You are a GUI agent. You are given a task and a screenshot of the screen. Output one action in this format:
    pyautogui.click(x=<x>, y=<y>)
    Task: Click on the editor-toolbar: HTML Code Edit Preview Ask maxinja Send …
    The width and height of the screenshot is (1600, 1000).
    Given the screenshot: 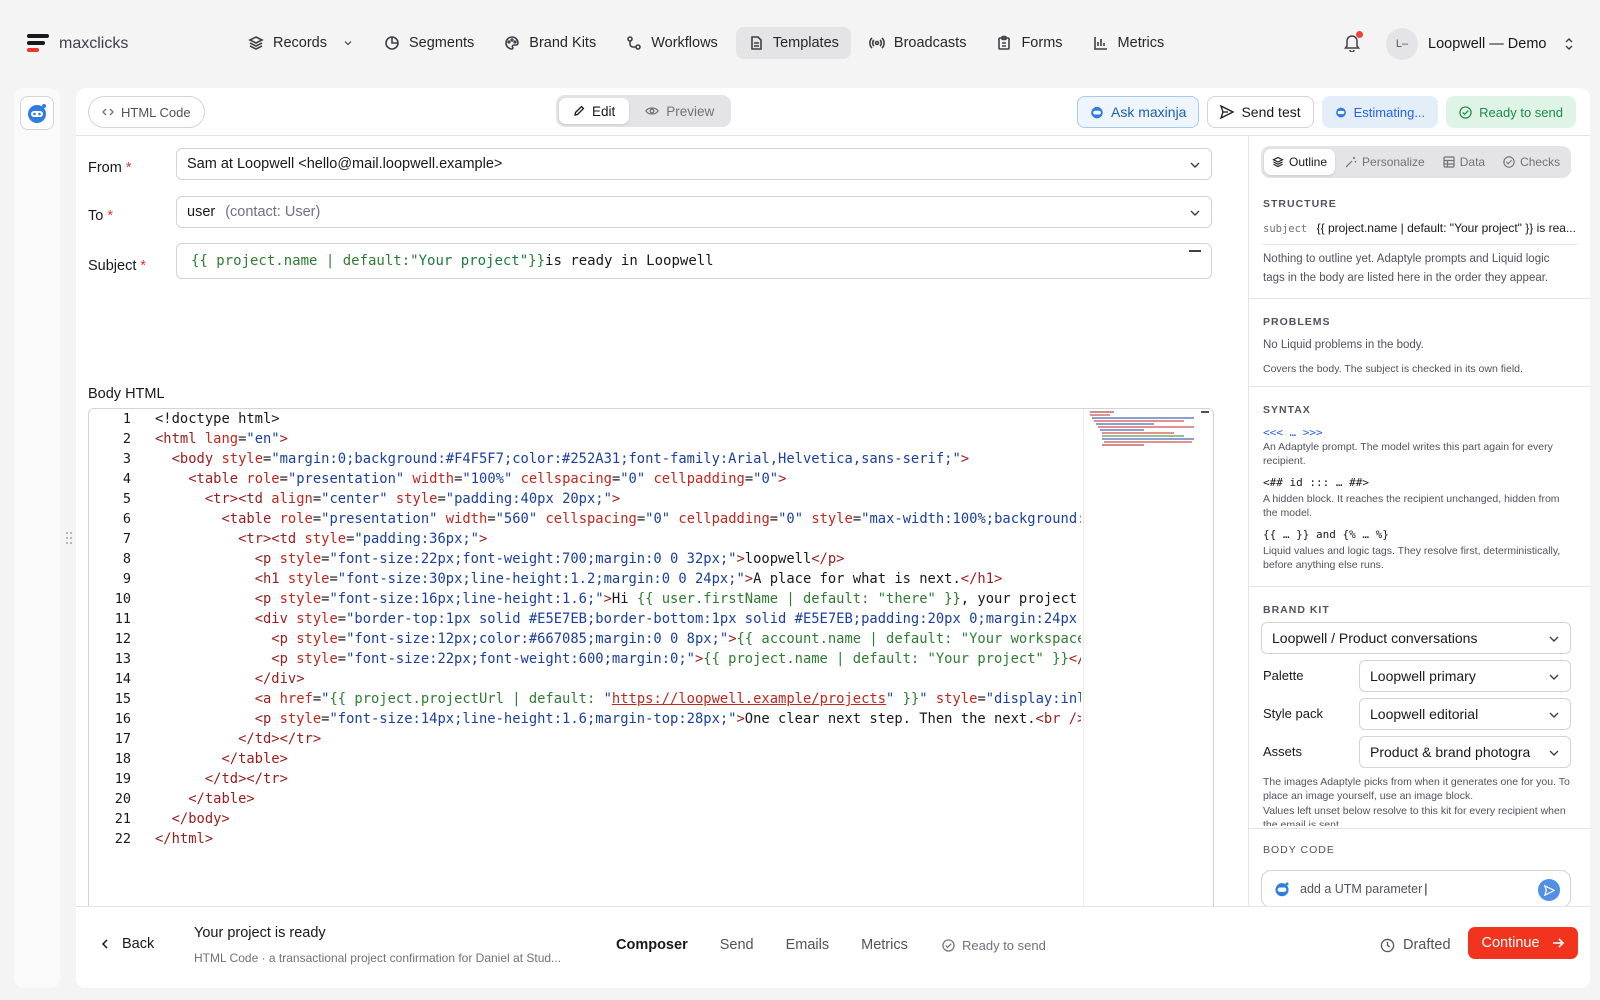 What is the action you would take?
    pyautogui.click(x=833, y=112)
    